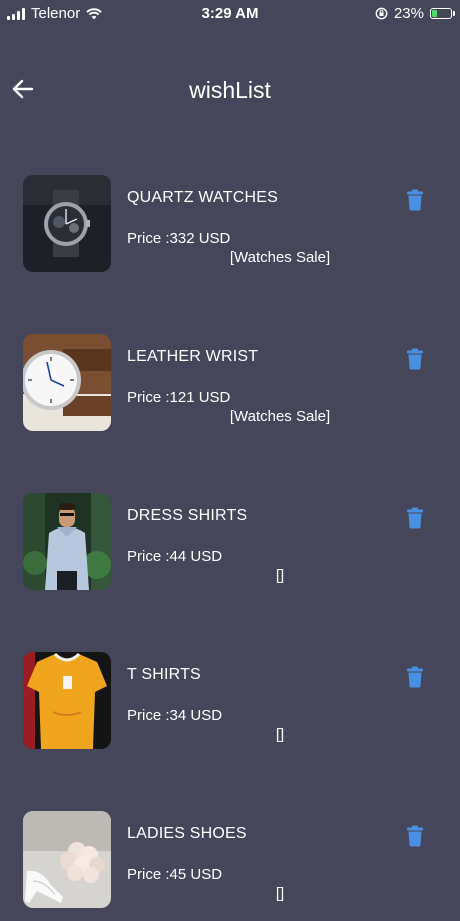  Describe the element at coordinates (193, 356) in the screenshot. I see `item-name: LEATHER WRIST` at that location.